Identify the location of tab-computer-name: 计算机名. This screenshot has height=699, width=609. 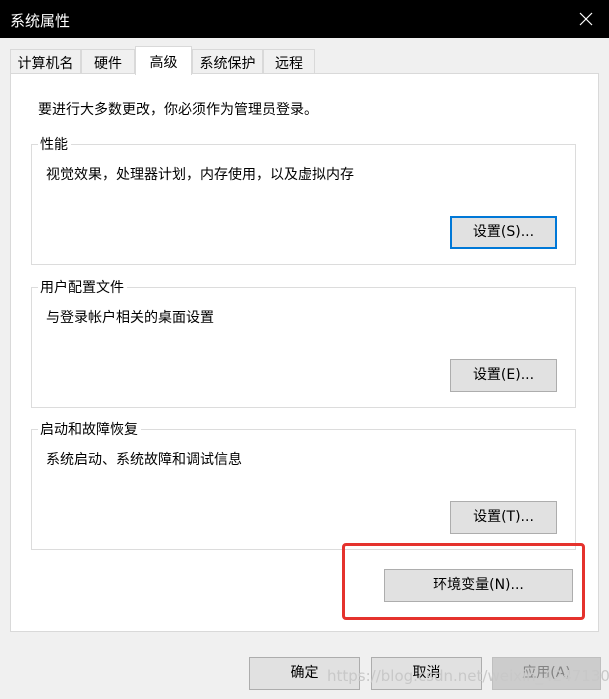
(45, 61).